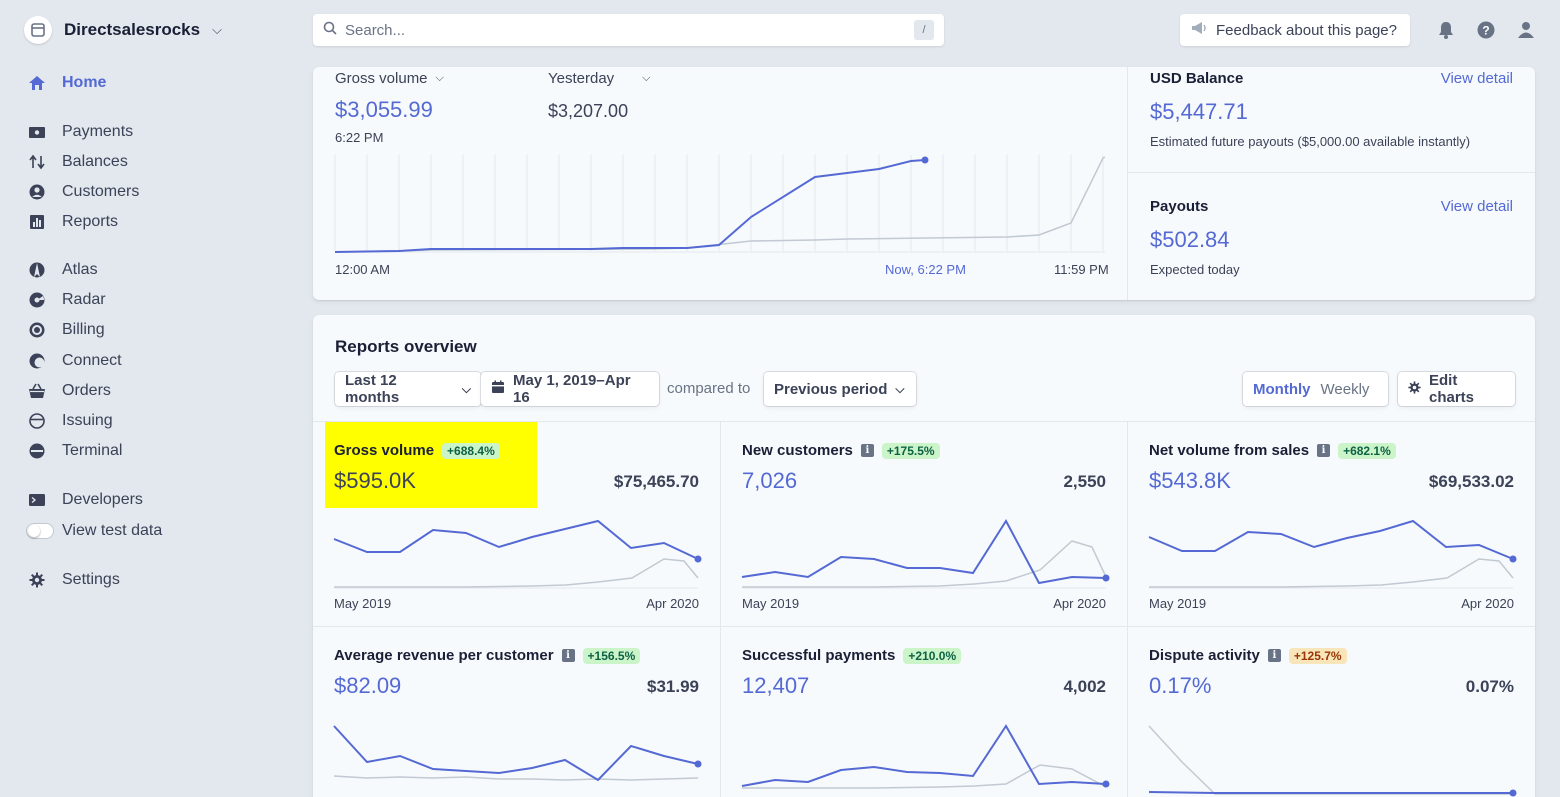  Describe the element at coordinates (1180, 685) in the screenshot. I see `metric-value: 0.17%` at that location.